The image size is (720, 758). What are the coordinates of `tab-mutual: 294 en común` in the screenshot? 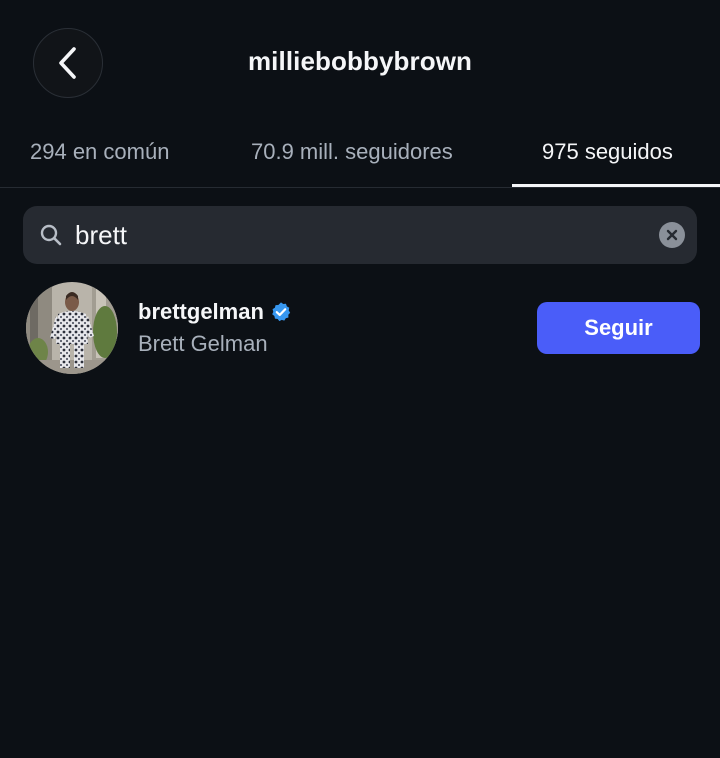 It's located at (99, 152).